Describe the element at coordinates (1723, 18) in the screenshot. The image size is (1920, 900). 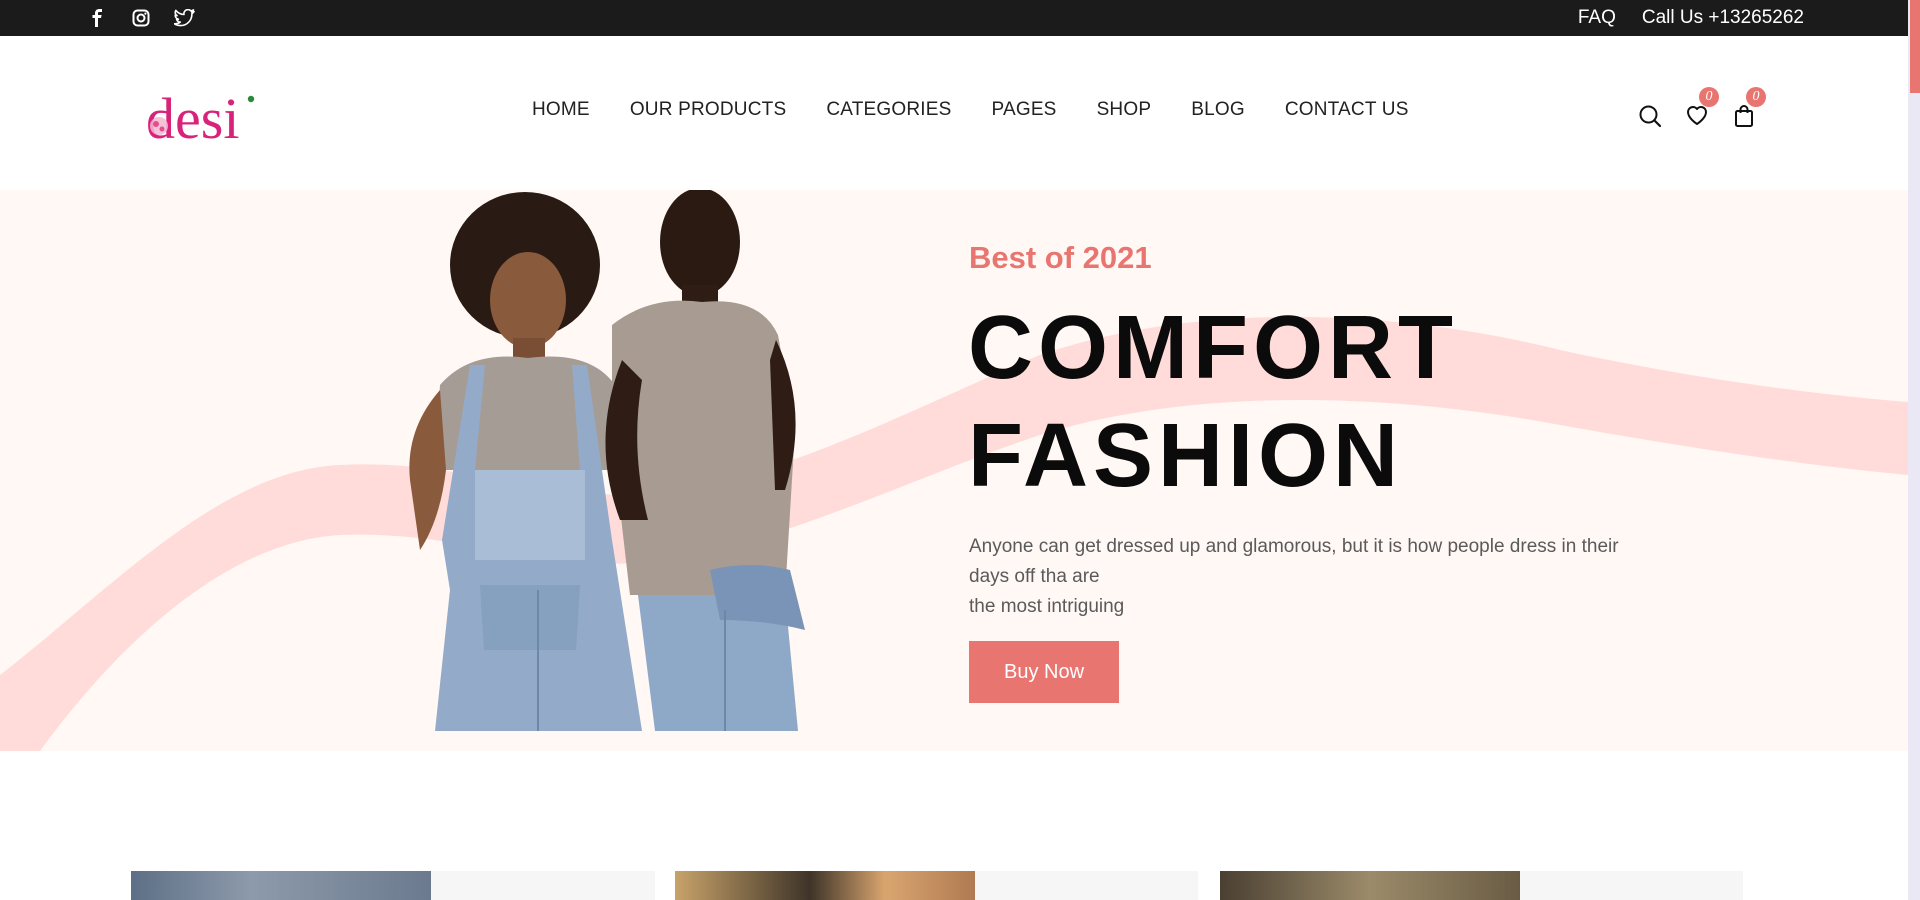
I see `call-us-text: Call Us +13265262` at that location.